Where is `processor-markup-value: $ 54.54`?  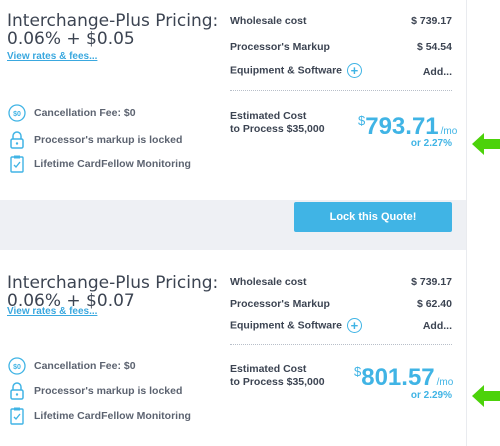
processor-markup-value: $ 54.54 is located at coordinates (434, 47).